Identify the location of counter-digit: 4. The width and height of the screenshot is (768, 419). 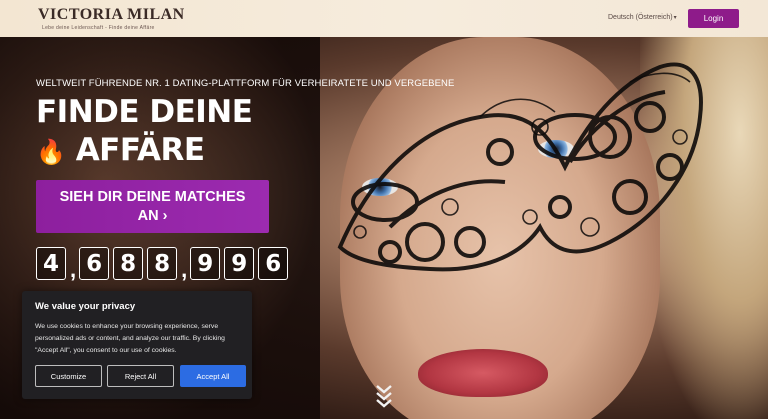
(51, 263).